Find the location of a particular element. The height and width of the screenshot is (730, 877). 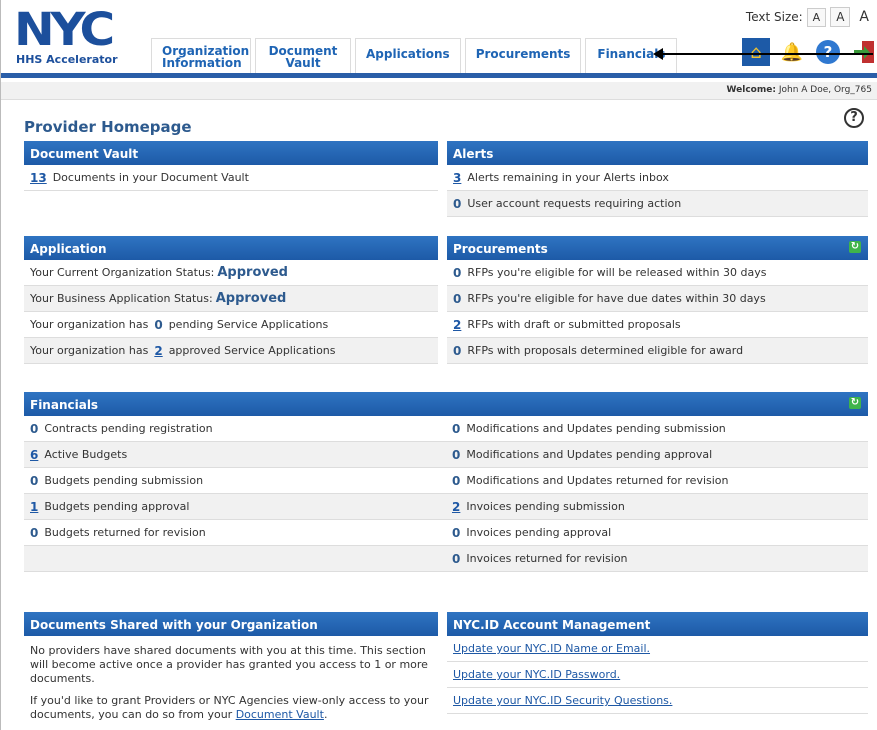

text-size-control: Text Size: A A A is located at coordinates (810, 17).